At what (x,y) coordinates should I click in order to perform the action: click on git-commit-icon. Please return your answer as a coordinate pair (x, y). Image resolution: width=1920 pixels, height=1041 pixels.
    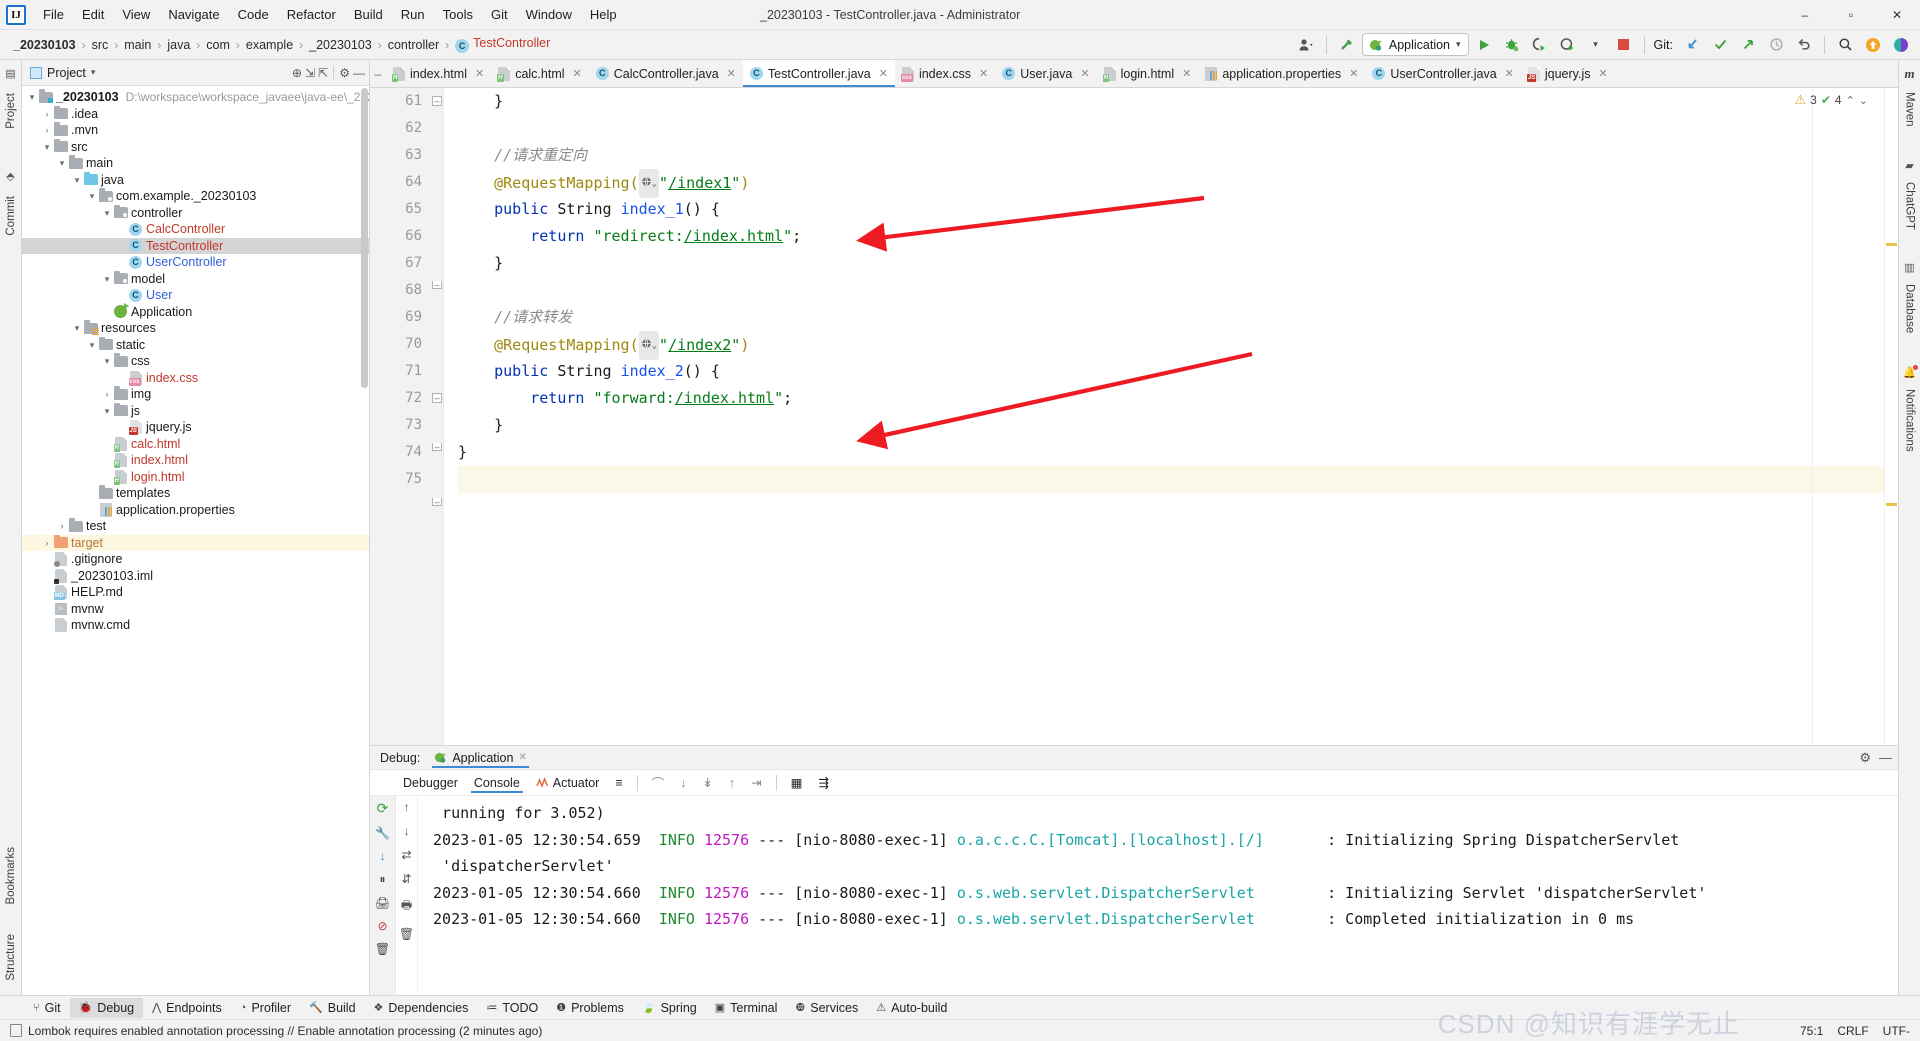
    Looking at the image, I should click on (1720, 45).